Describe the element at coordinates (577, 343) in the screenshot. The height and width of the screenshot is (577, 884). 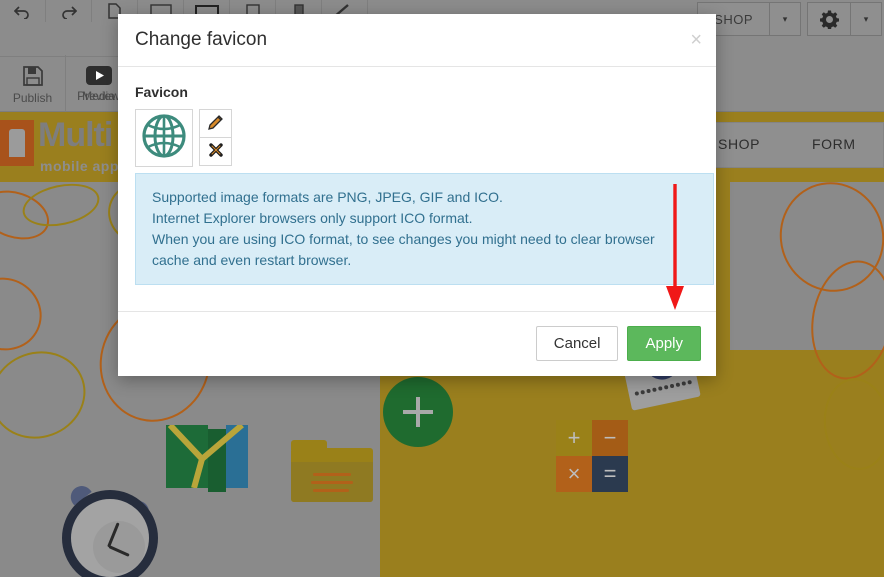
I see `cancel-button: Cancel` at that location.